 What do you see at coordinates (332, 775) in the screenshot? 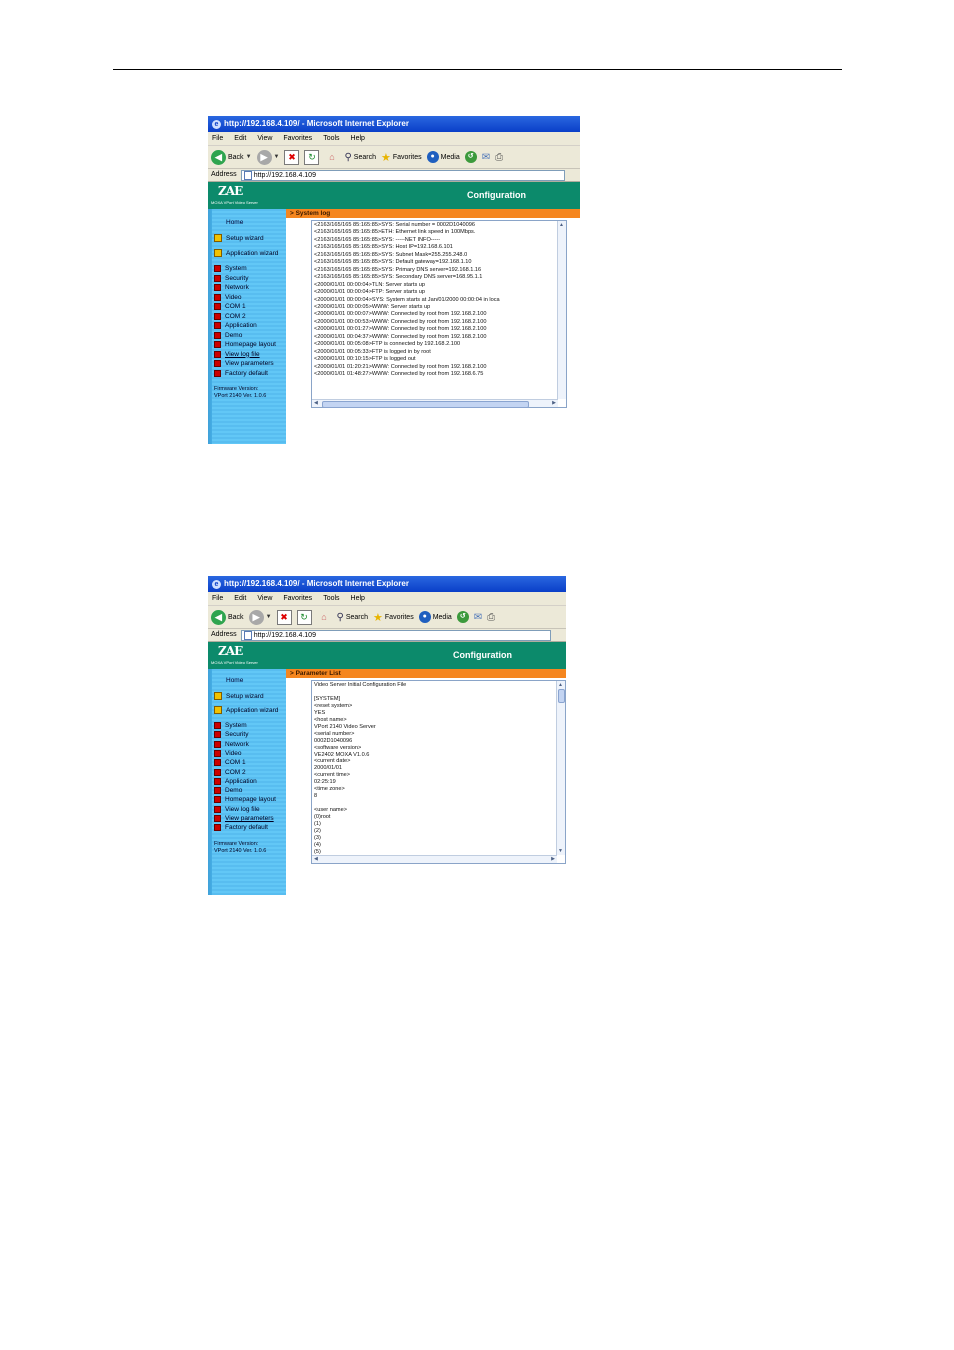
I see `parameter-line: <current time>` at bounding box center [332, 775].